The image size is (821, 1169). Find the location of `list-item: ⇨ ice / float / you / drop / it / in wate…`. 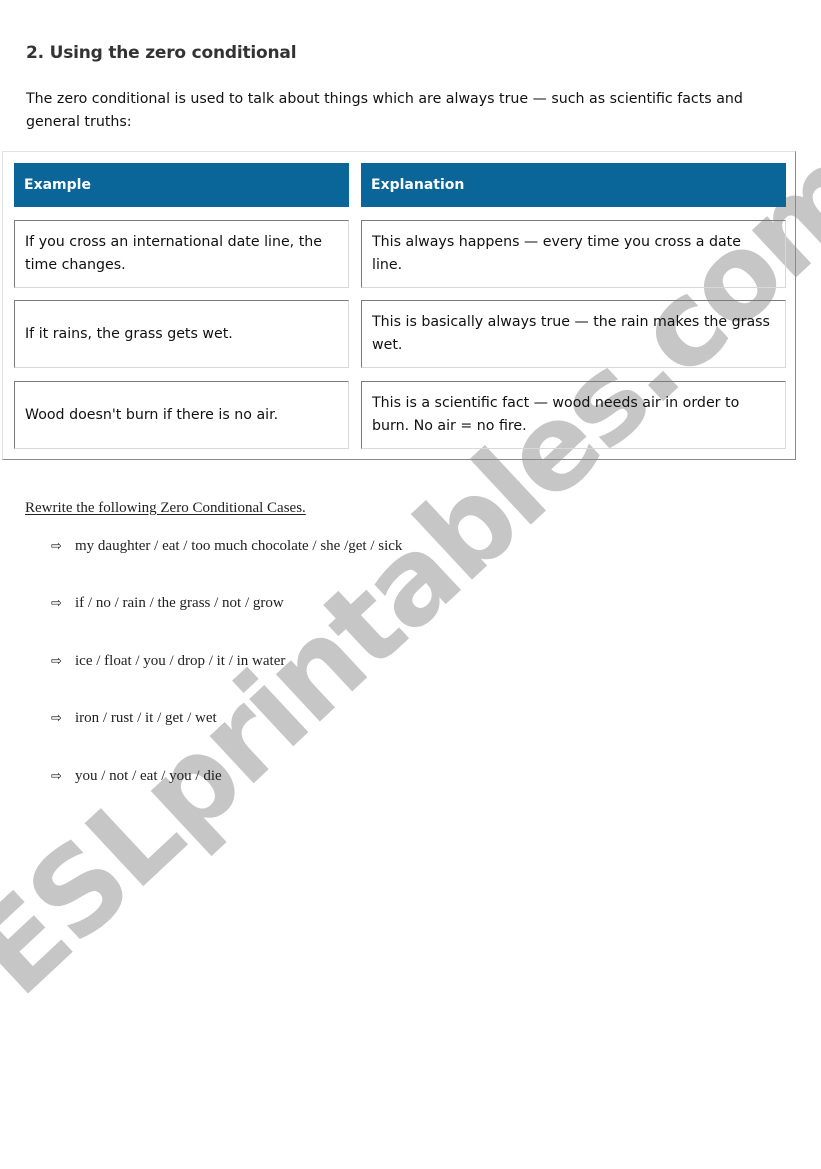

list-item: ⇨ ice / float / you / drop / it / in wate… is located at coordinates (168, 661).